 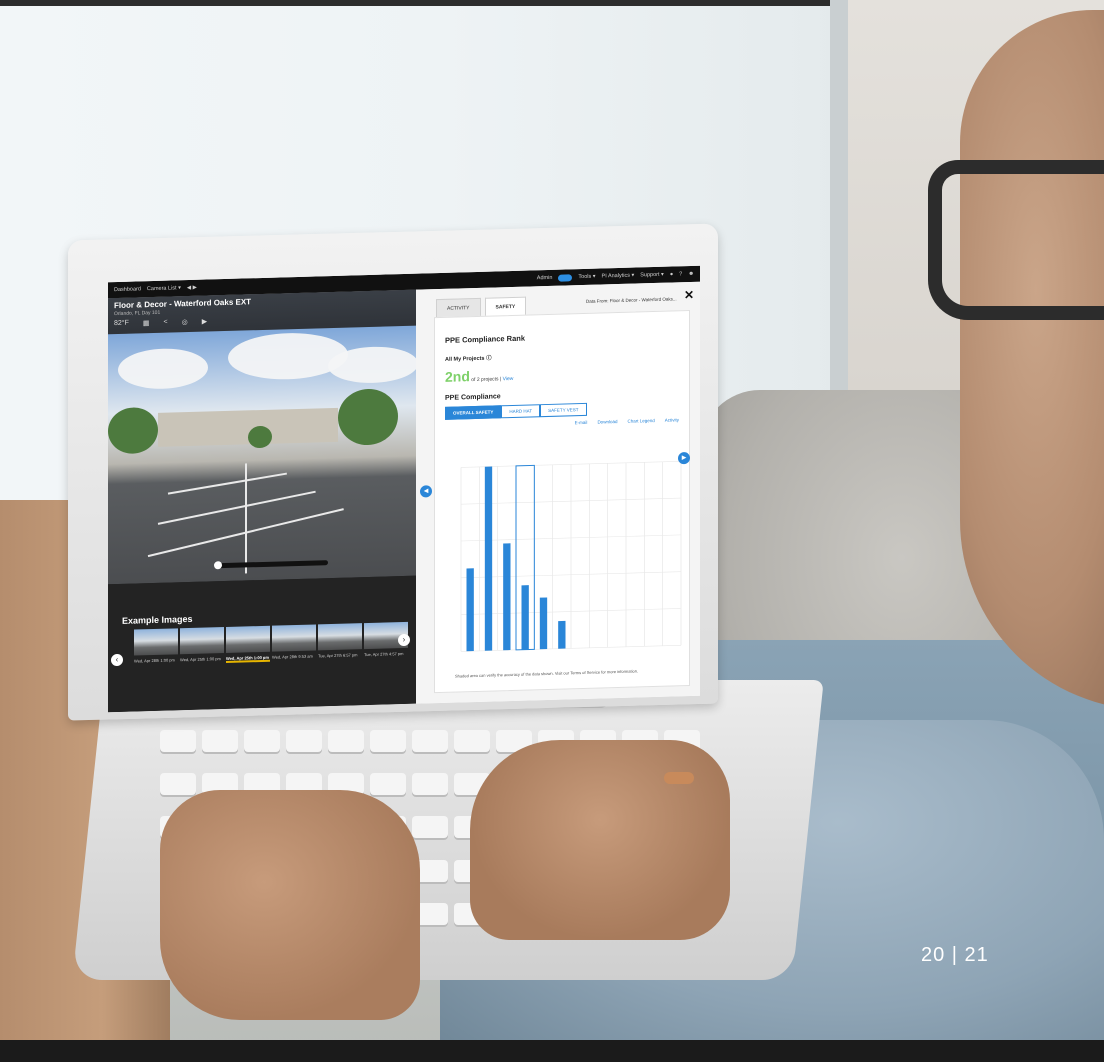 I want to click on thumbnail-label: Tue, Apr 27th 4:57 pm, so click(x=384, y=654).